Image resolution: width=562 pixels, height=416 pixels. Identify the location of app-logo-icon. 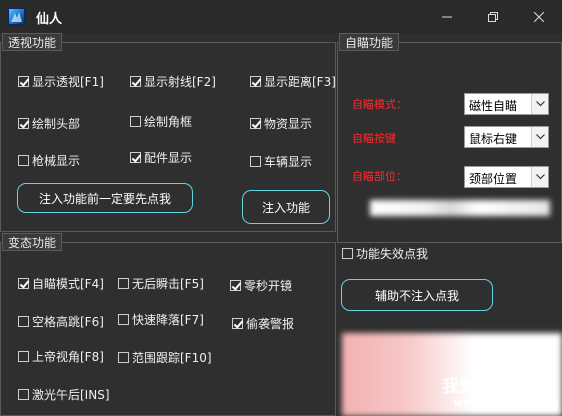
(16, 16).